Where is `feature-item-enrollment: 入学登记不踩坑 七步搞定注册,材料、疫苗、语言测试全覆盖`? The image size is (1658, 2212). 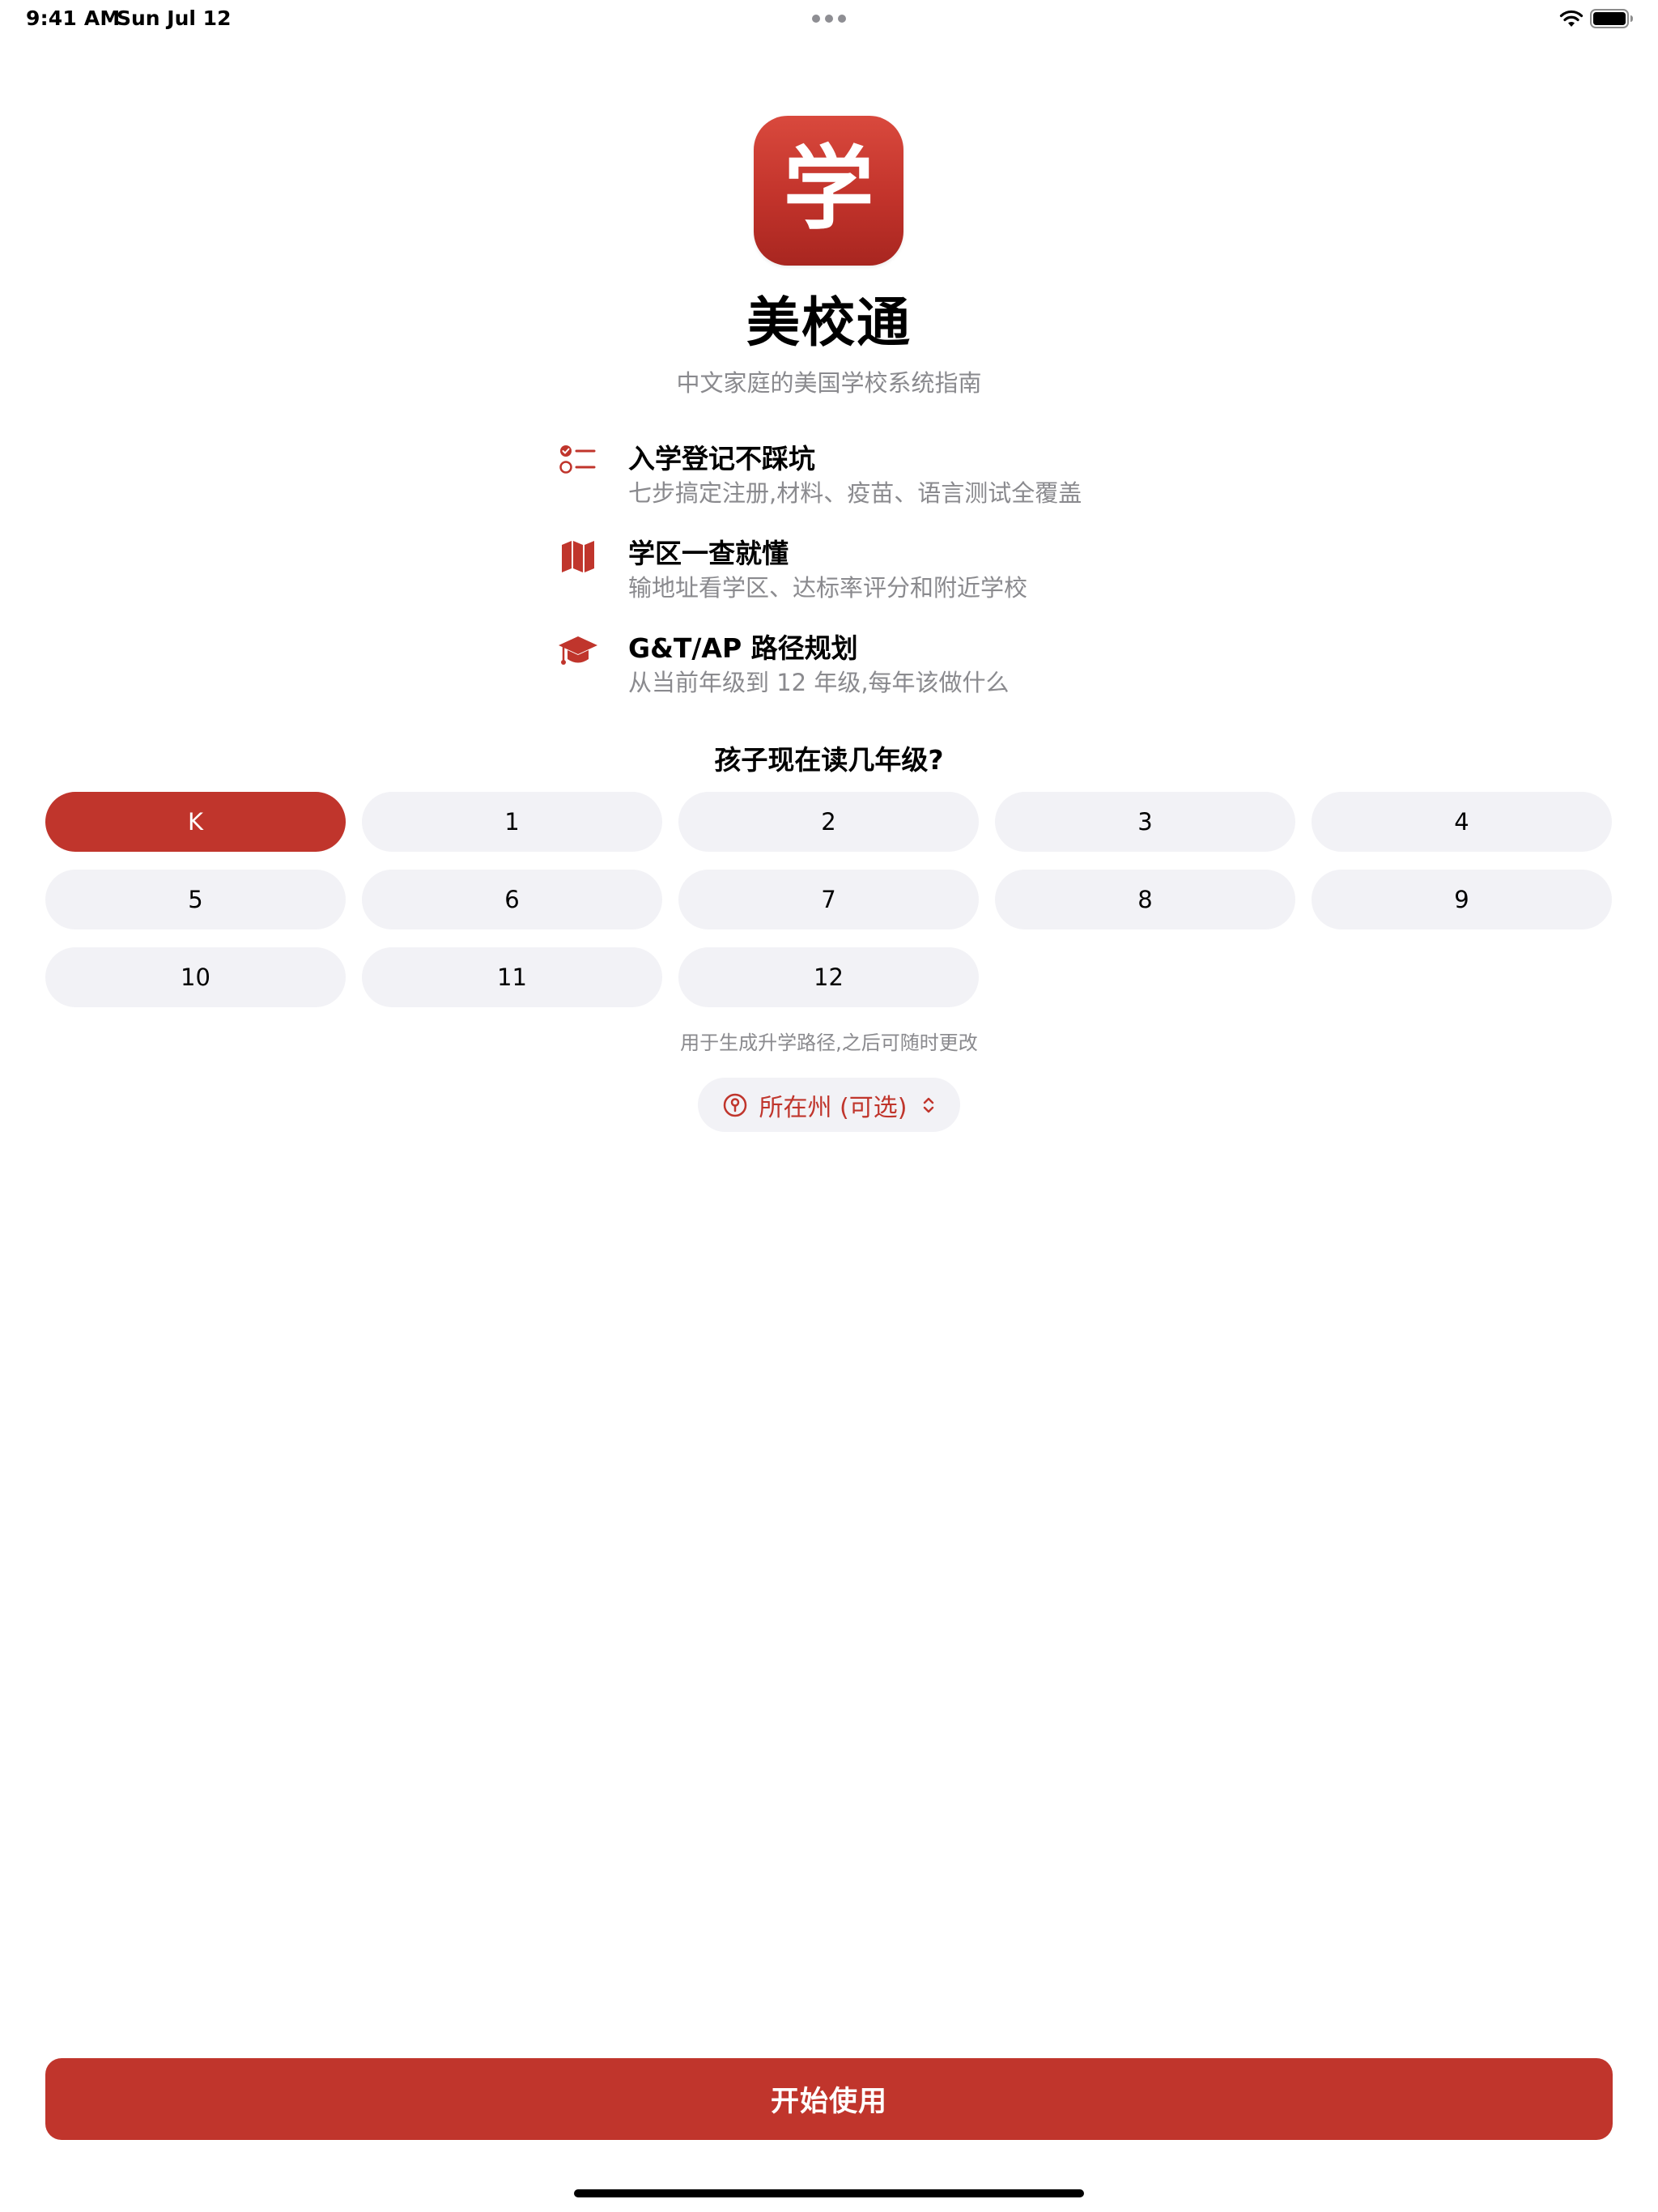 feature-item-enrollment: 入学登记不踩坑 七步搞定注册,材料、疫苗、语言测试全覆盖 is located at coordinates (864, 485).